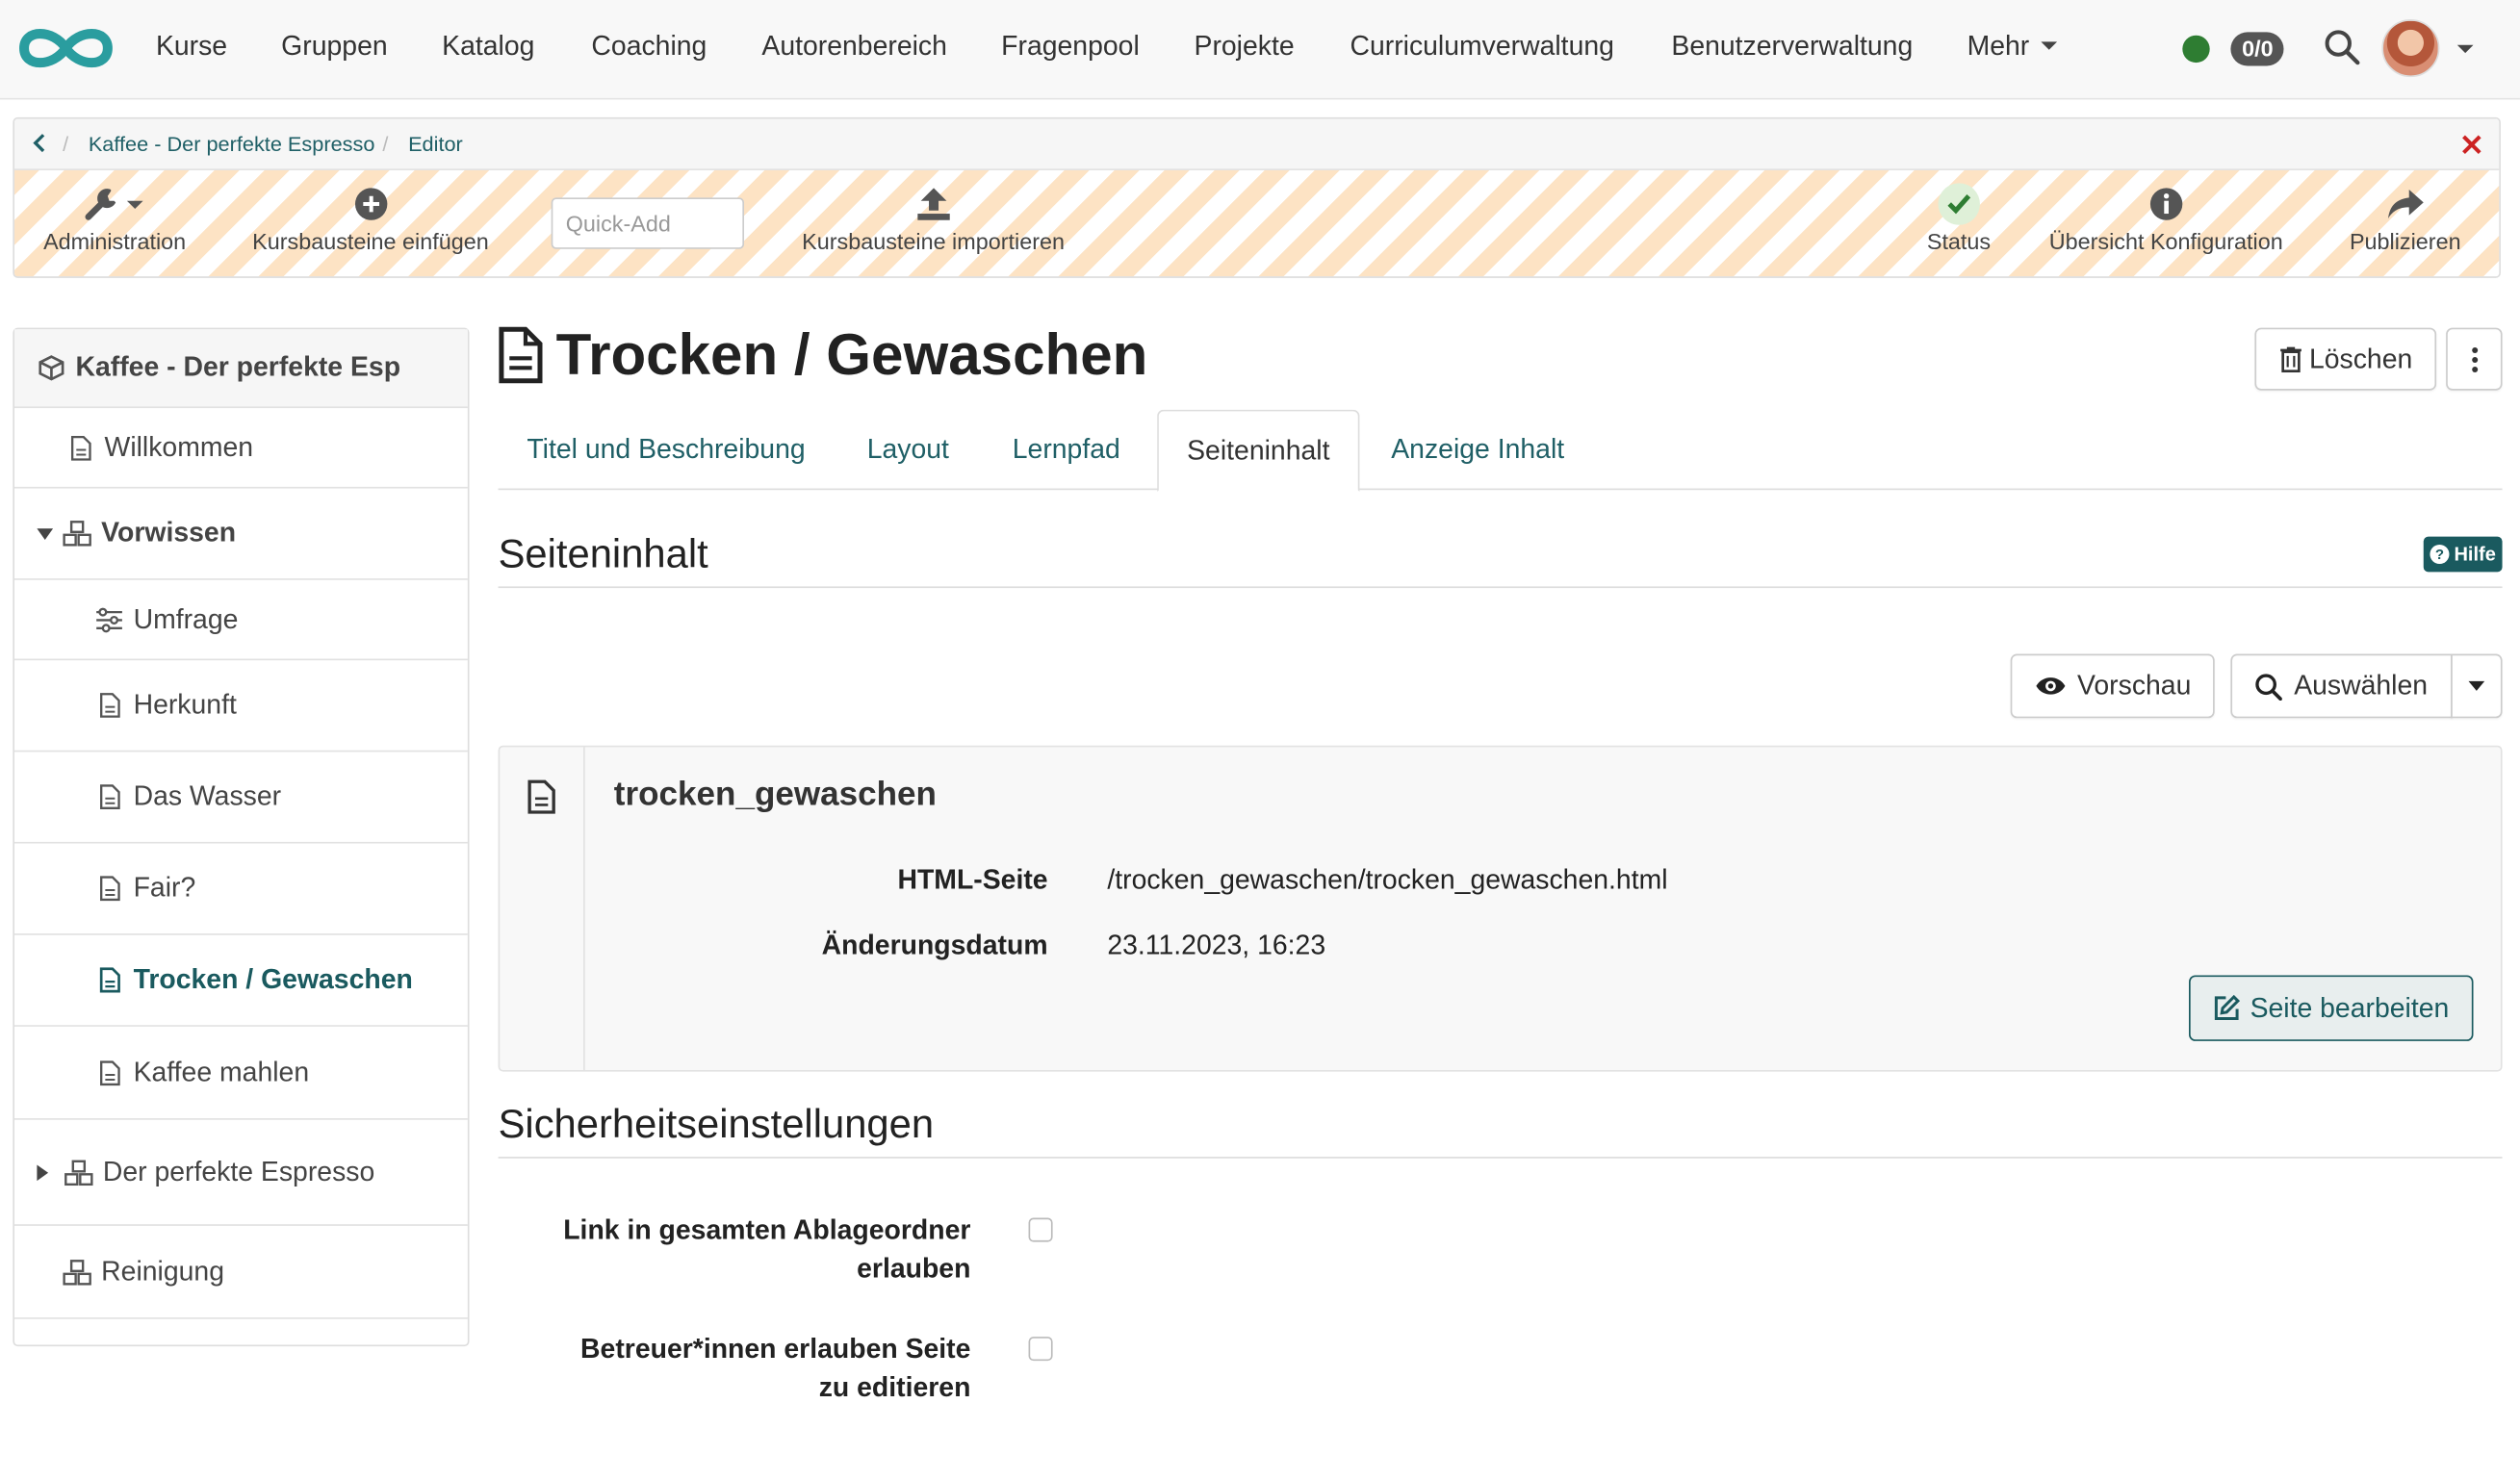  I want to click on breadcrumb-editor-link: Editor, so click(435, 144).